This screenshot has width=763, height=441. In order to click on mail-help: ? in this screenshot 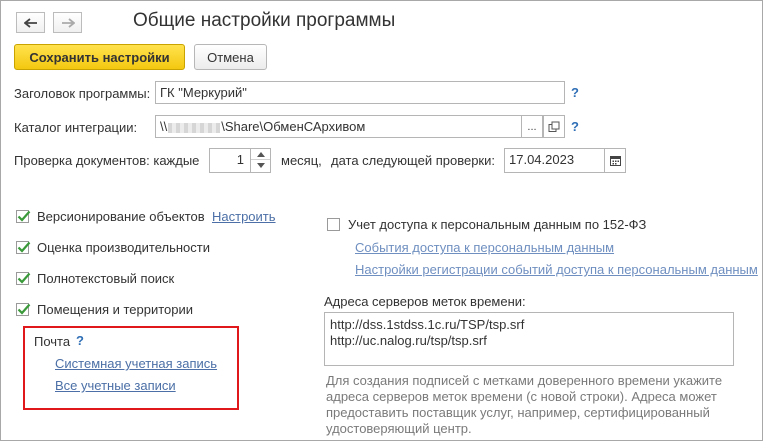, I will do `click(80, 340)`.